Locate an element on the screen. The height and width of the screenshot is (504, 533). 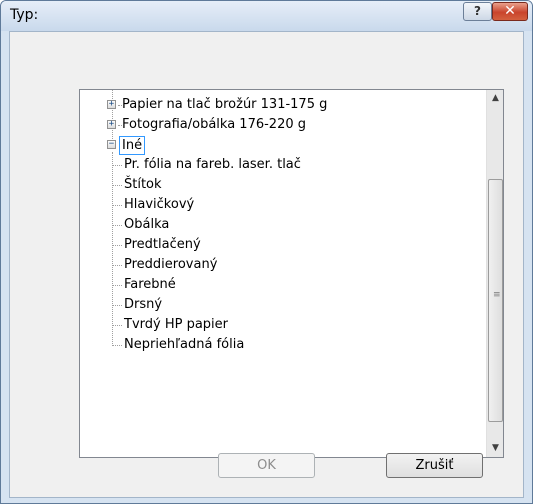
scrollbar-thumb: ≡ is located at coordinates (495, 300).